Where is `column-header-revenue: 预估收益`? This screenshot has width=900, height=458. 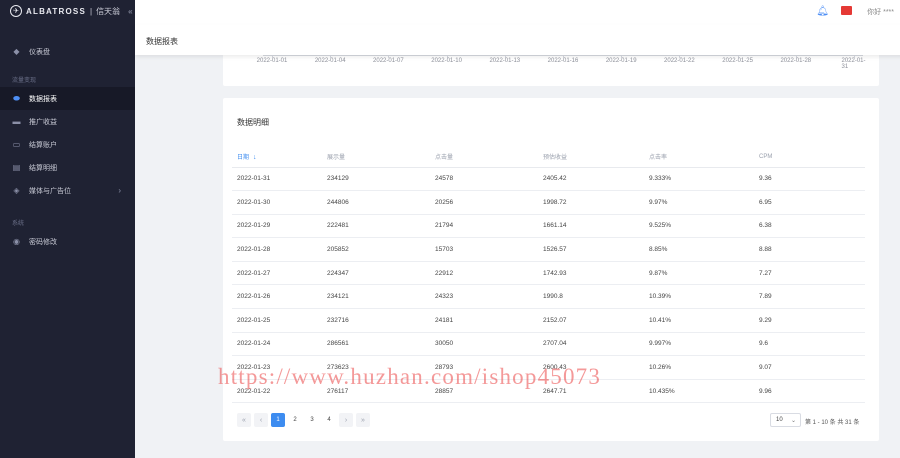 column-header-revenue: 预估收益 is located at coordinates (591, 157).